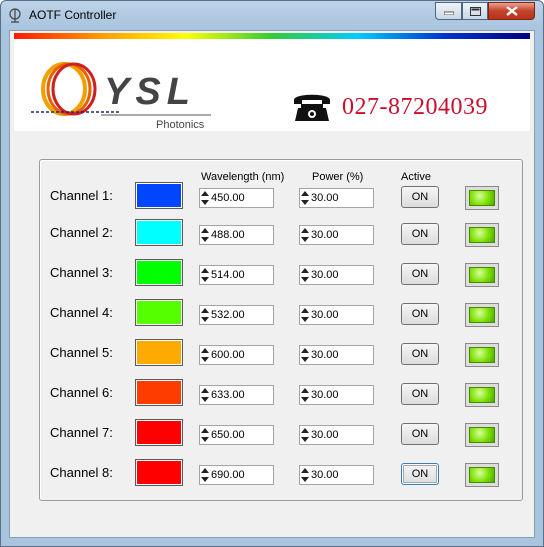 This screenshot has height=547, width=544. What do you see at coordinates (73, 15) in the screenshot?
I see `window-title: AOTF Controller` at bounding box center [73, 15].